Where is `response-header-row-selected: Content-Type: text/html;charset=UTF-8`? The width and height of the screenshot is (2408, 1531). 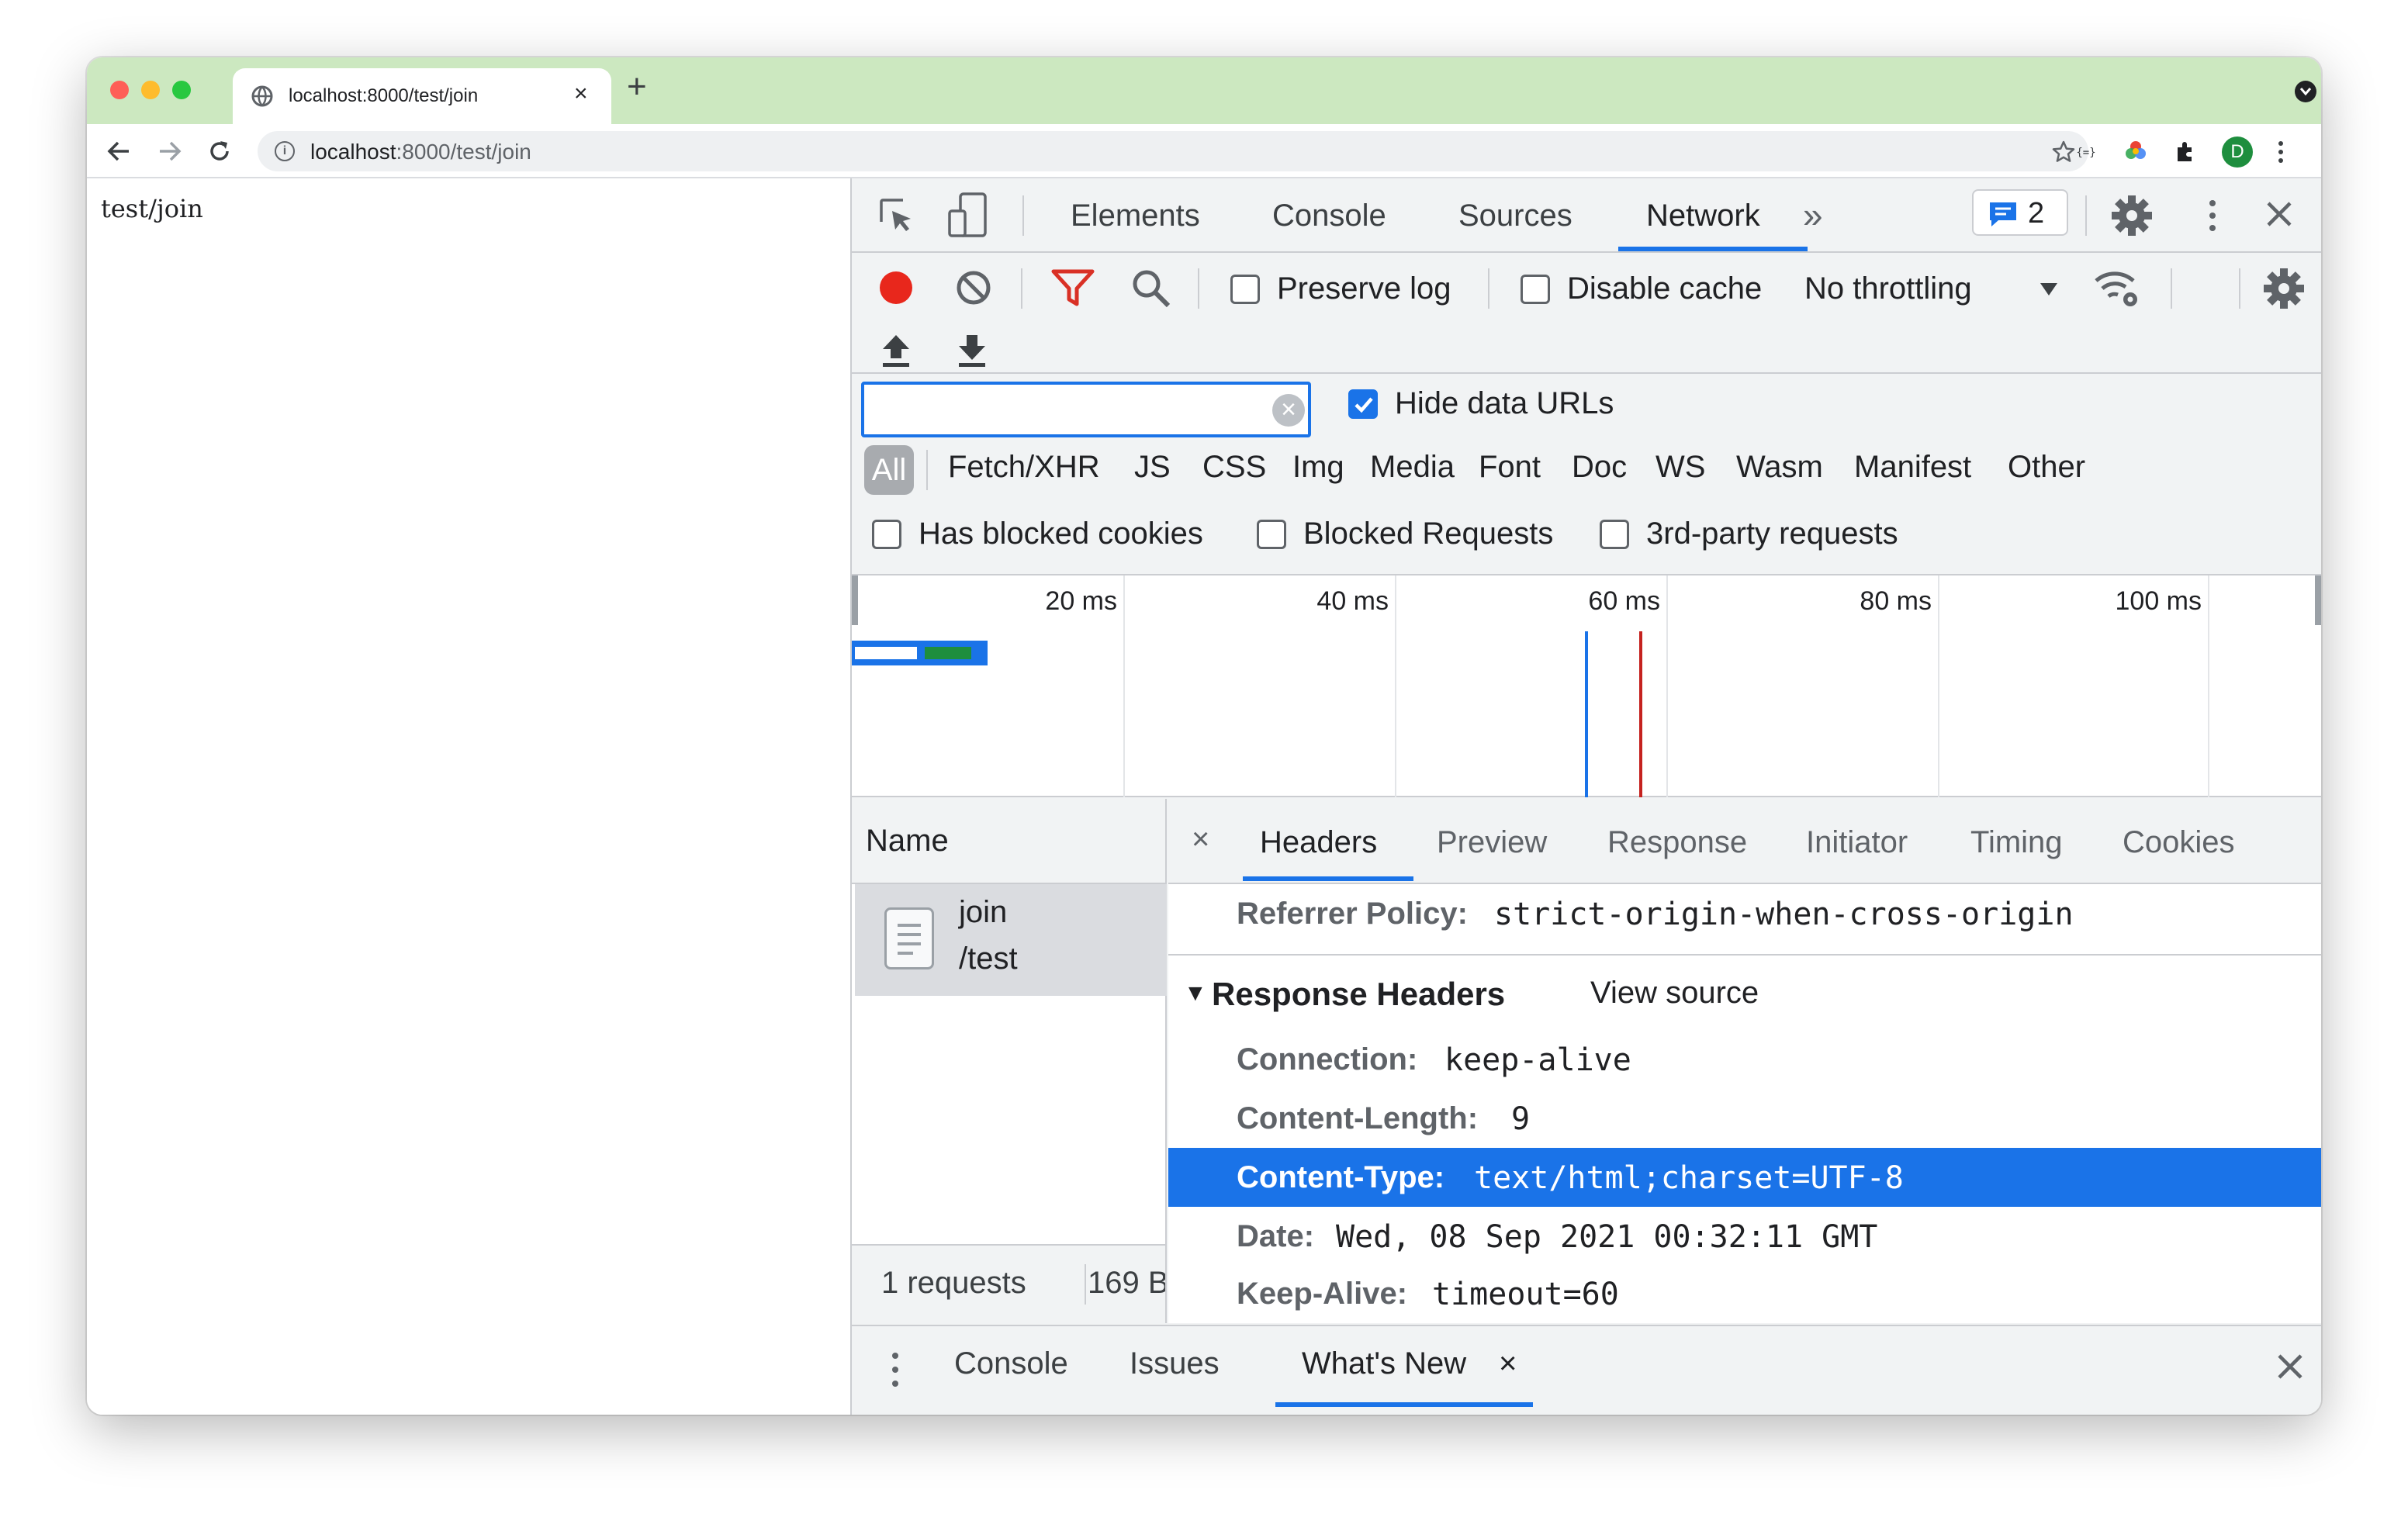
response-header-row-selected: Content-Type: text/html;charset=UTF-8 is located at coordinates (1744, 1177).